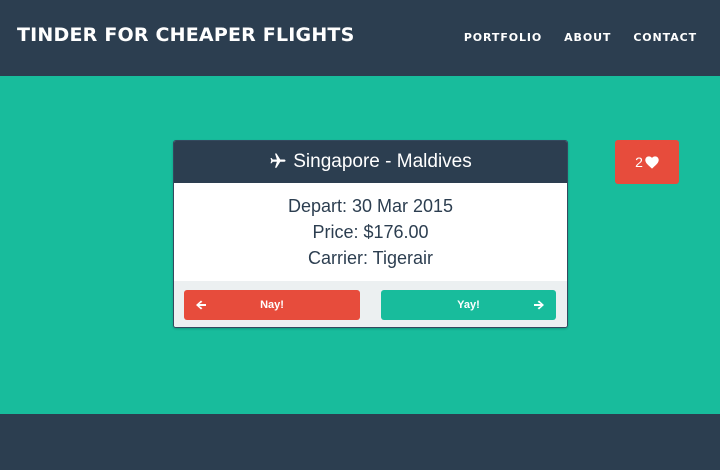 This screenshot has width=720, height=470. I want to click on heart-icon, so click(652, 162).